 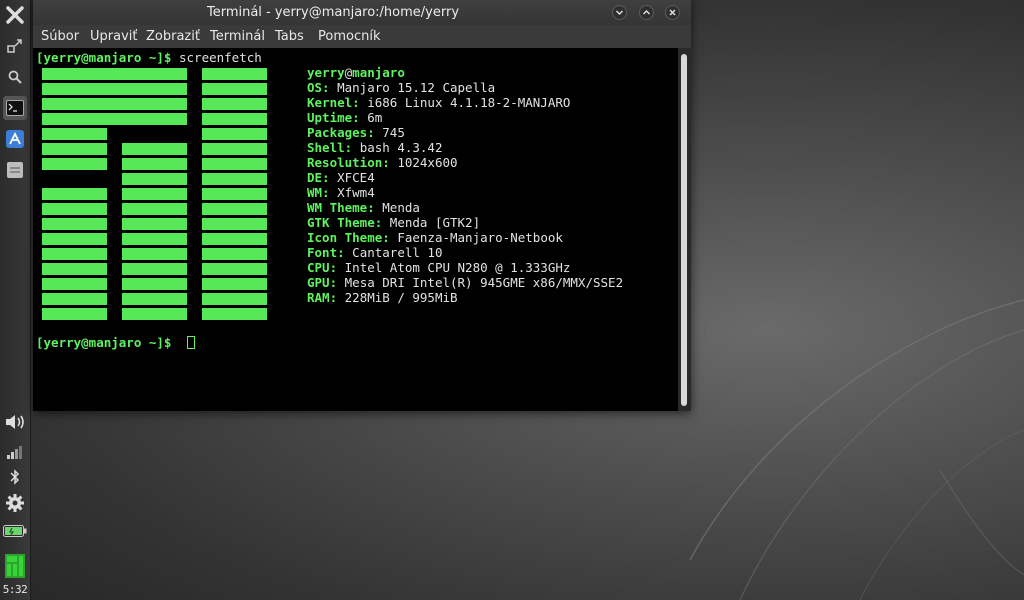 I want to click on info-value: i686 Linux 4.1.18-2-MANJARO, so click(x=469, y=102).